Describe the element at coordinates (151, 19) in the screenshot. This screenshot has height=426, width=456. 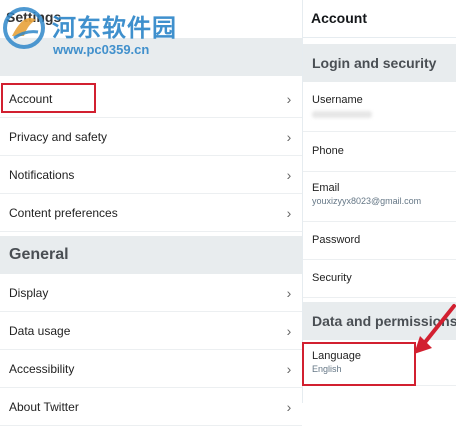
I see `settings-header: Settings` at that location.